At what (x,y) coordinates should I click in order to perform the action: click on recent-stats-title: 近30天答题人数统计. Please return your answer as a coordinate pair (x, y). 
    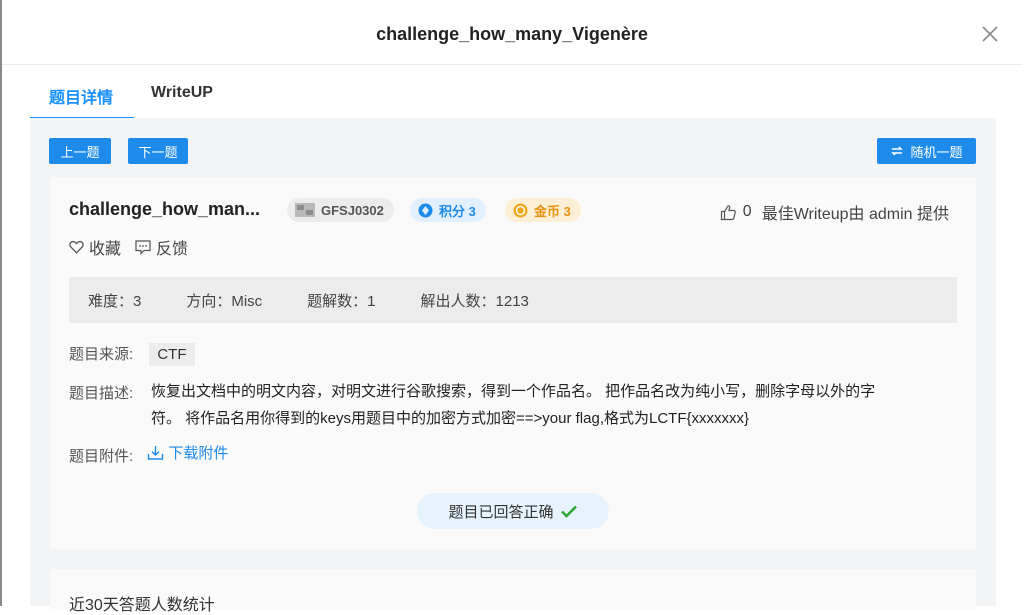
    Looking at the image, I should click on (142, 605).